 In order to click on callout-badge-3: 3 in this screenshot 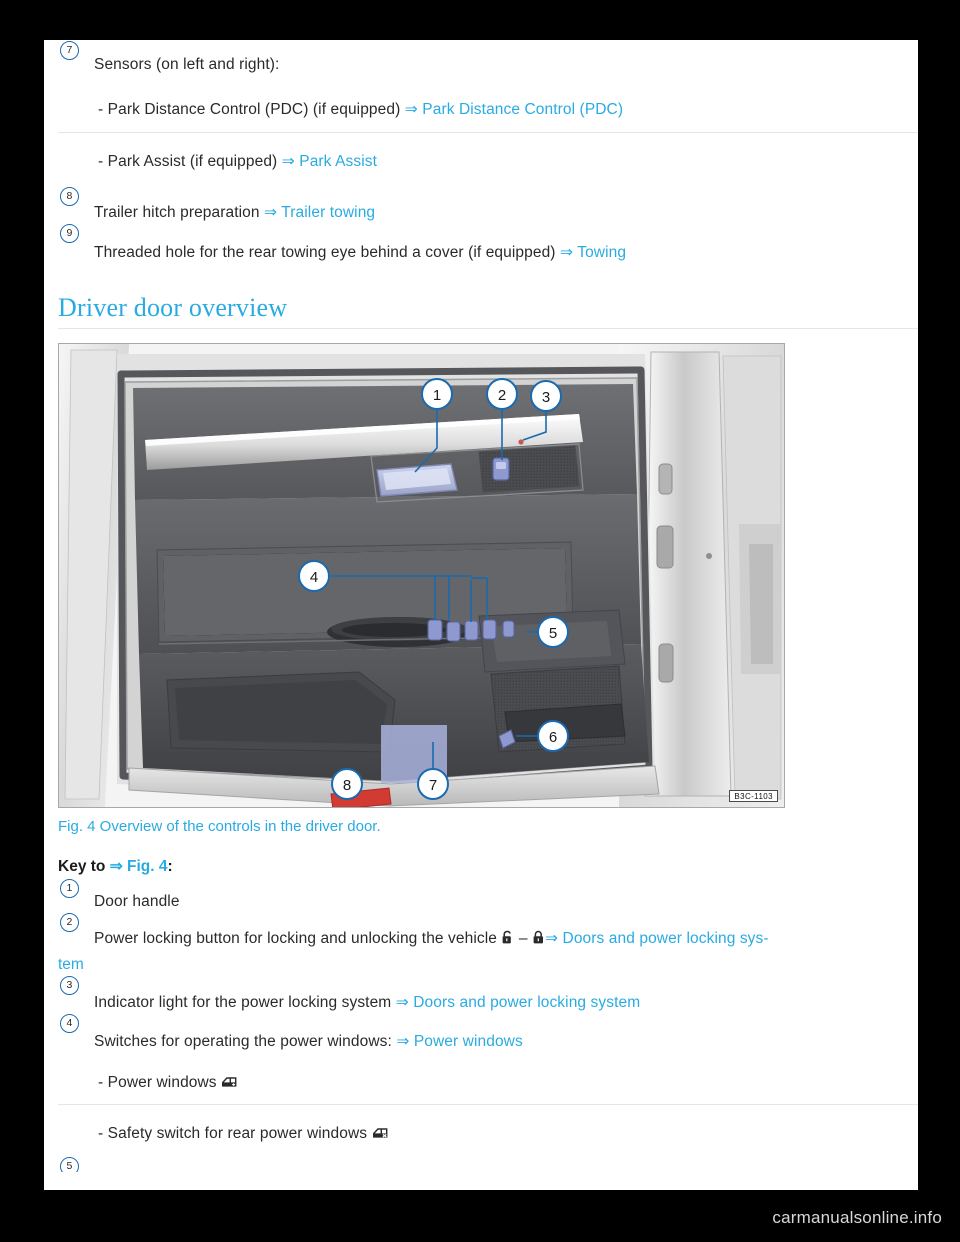, I will do `click(69, 985)`.